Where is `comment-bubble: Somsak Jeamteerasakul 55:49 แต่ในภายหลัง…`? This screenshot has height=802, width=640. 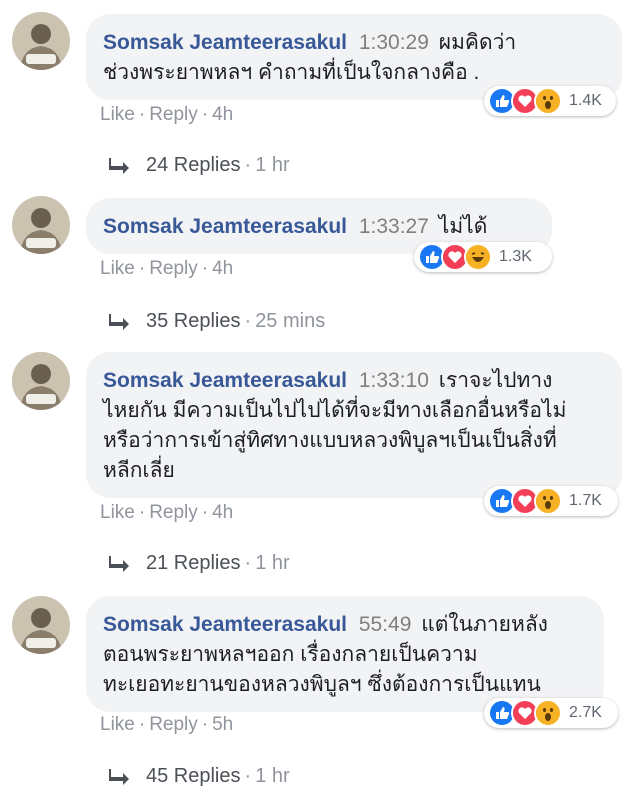
comment-bubble: Somsak Jeamteerasakul 55:49 แต่ในภายหลัง… is located at coordinates (345, 654).